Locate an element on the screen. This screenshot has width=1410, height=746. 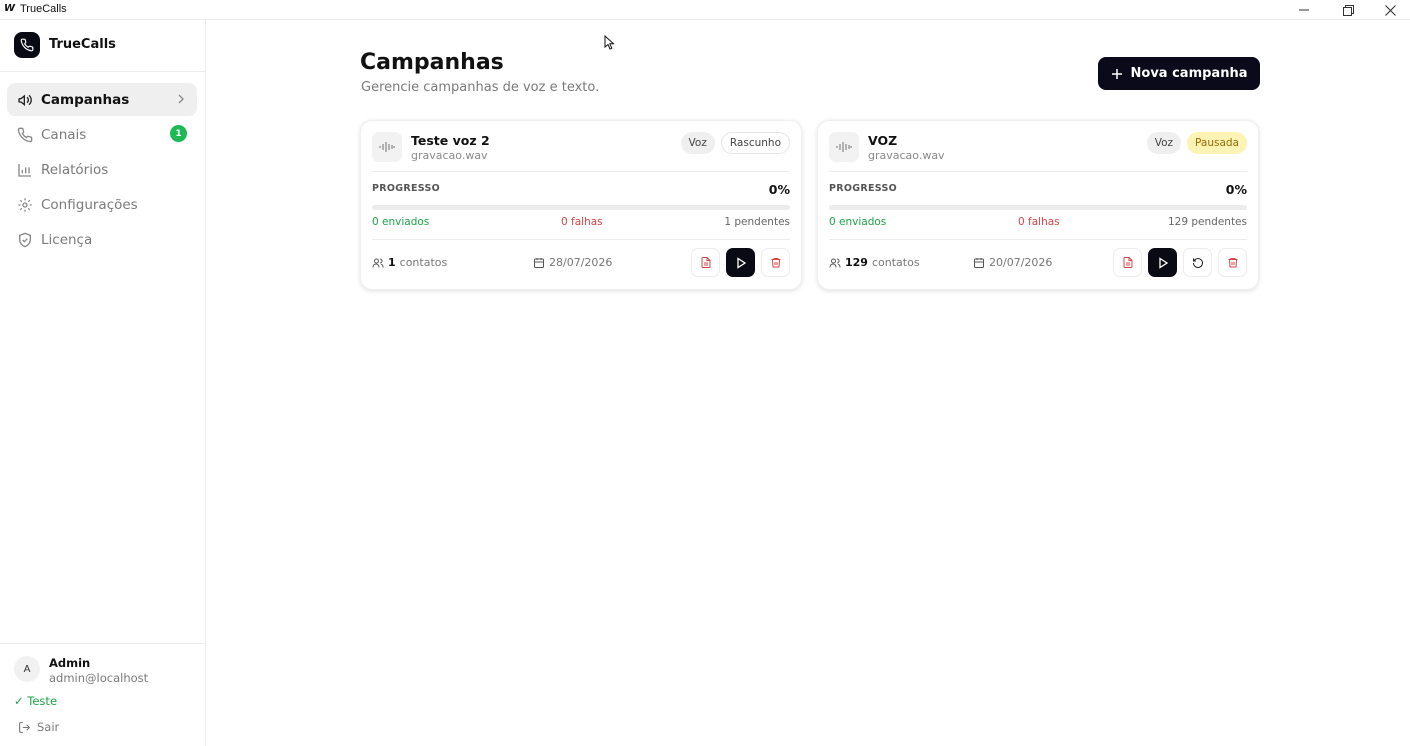
license-status: ✓ Teste is located at coordinates (36, 701).